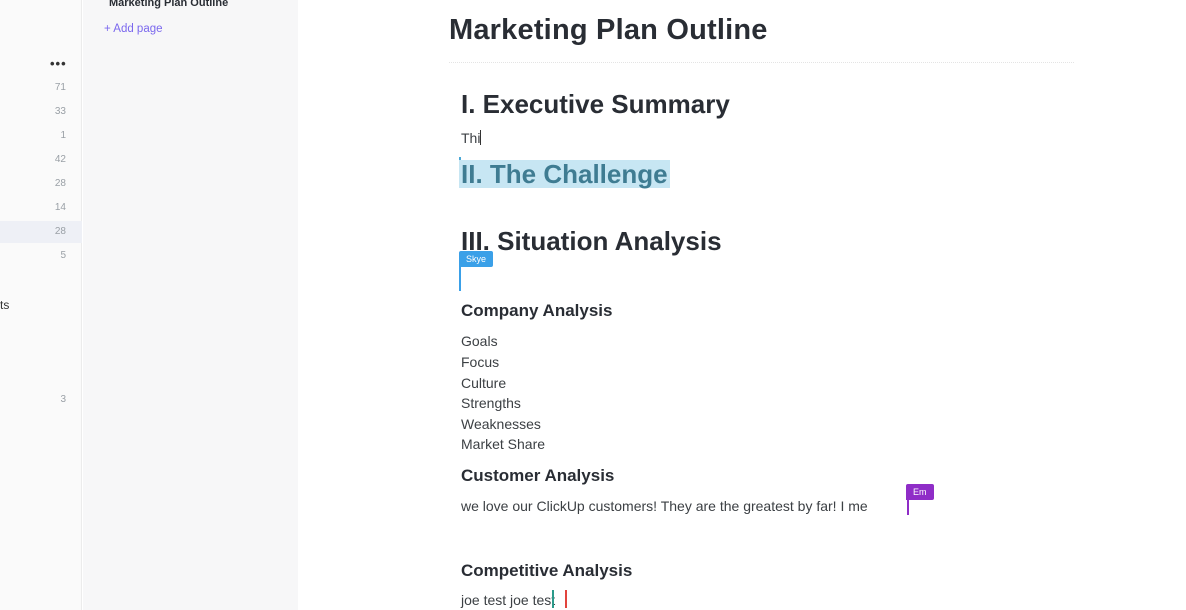 The image size is (1186, 610). What do you see at coordinates (58, 63) in the screenshot?
I see `more-options-icon: •••` at bounding box center [58, 63].